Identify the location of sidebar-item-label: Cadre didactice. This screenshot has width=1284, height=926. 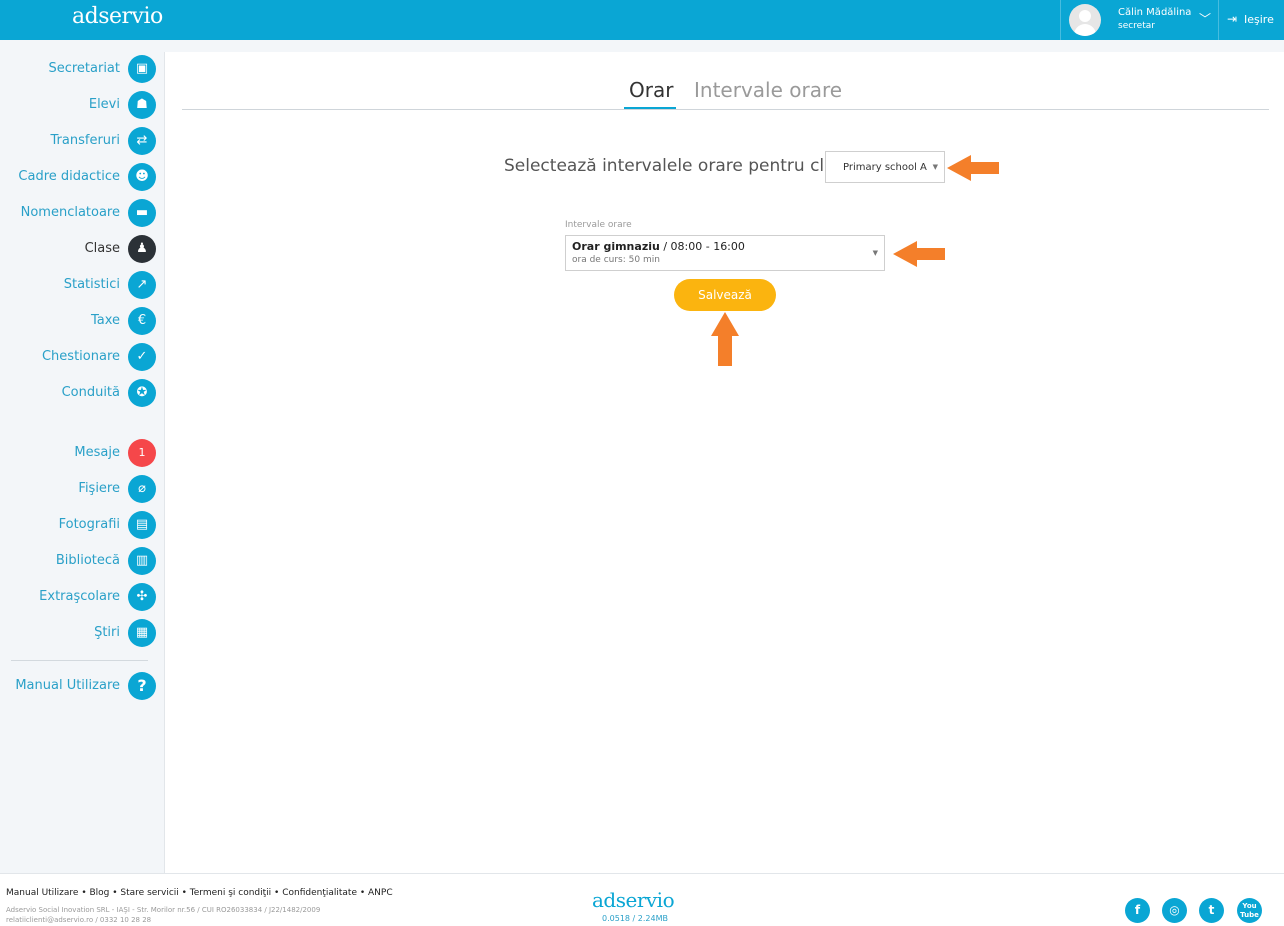
(69, 176).